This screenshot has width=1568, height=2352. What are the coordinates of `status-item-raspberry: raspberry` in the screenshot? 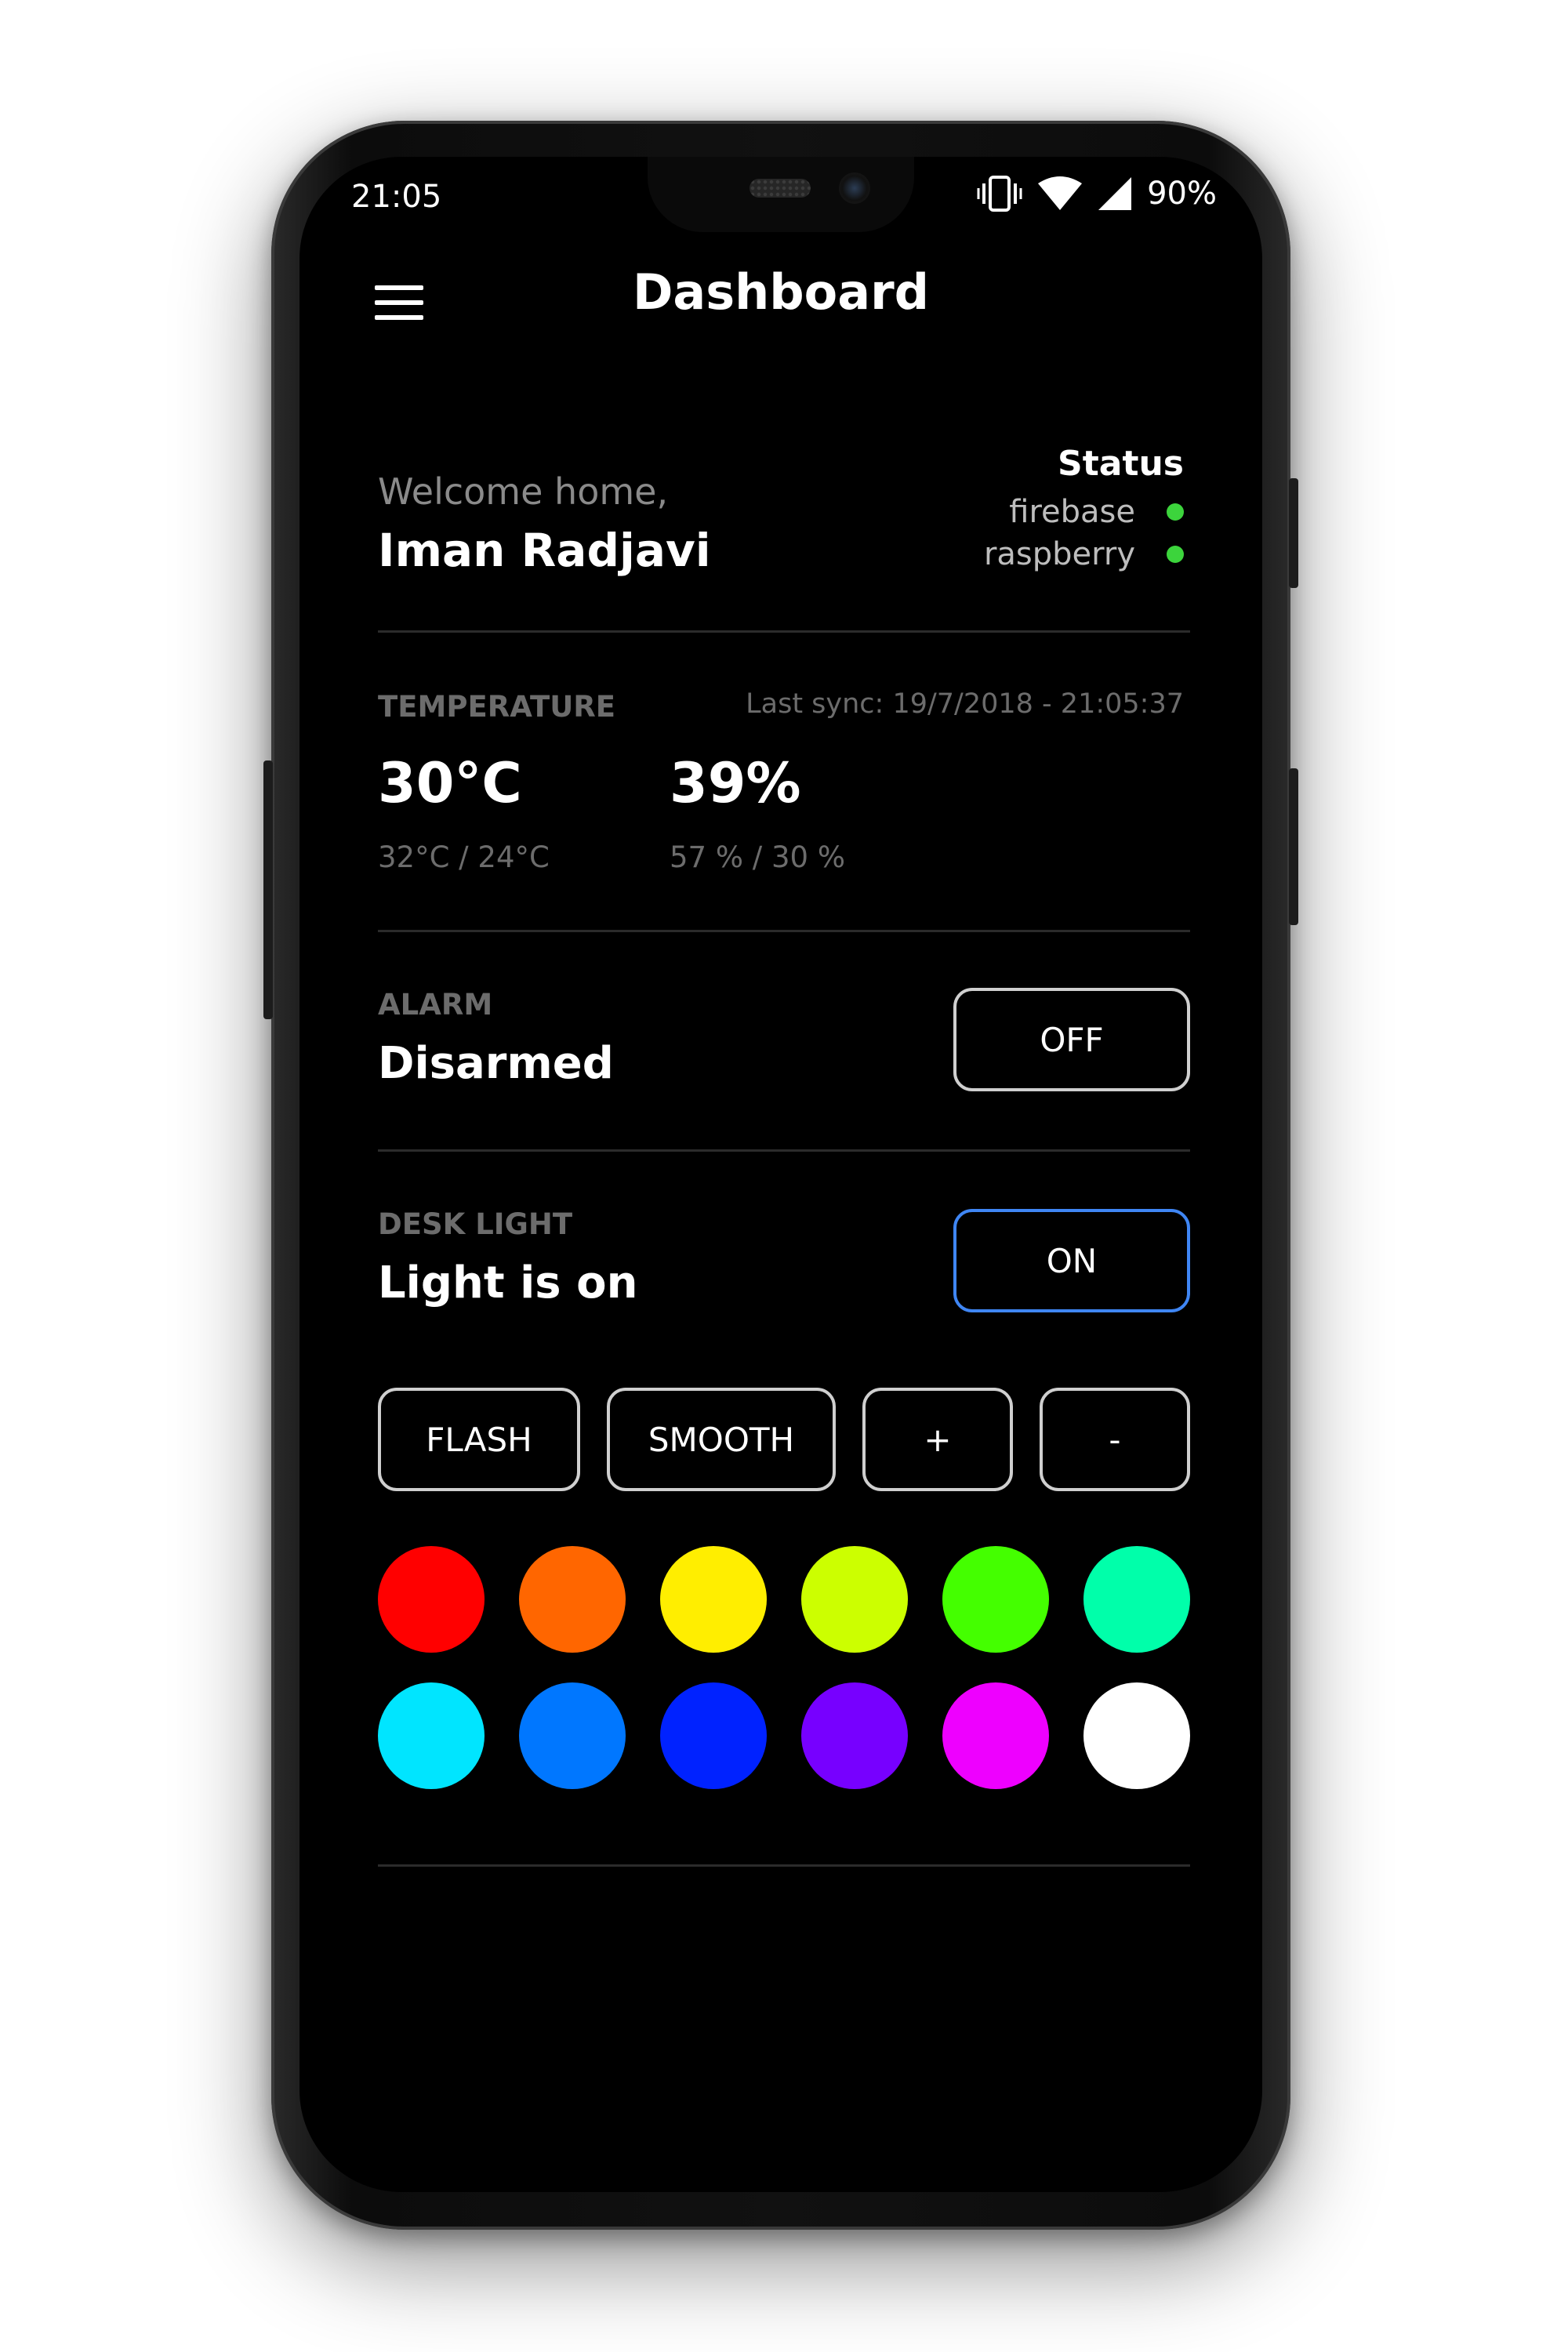 It's located at (1084, 554).